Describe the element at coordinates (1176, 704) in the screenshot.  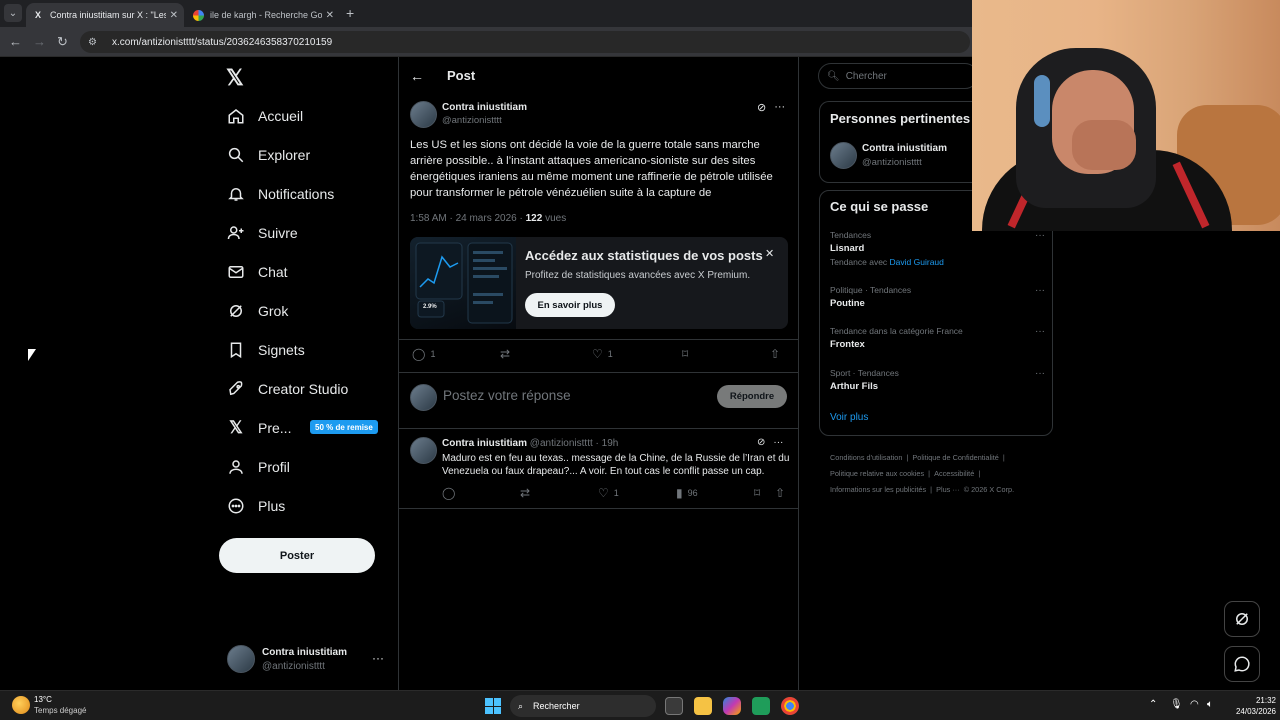
I see `microphone-icon: 🎙︎` at that location.